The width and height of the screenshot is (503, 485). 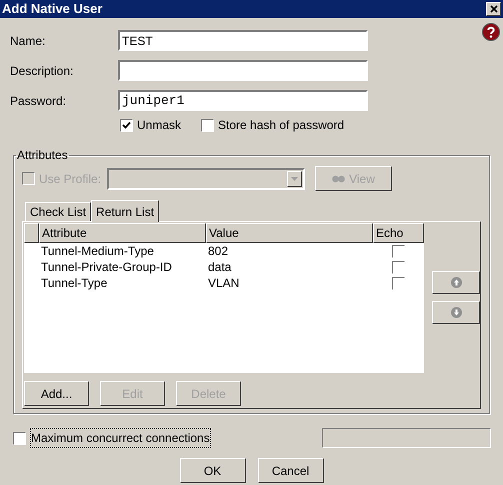 I want to click on close-icon, so click(x=494, y=9).